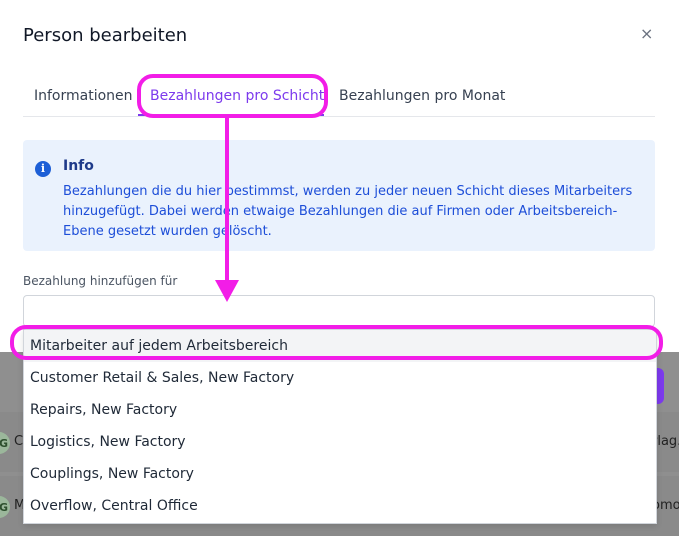  What do you see at coordinates (340, 410) in the screenshot?
I see `dropdown-option: Repairs, New Factory` at bounding box center [340, 410].